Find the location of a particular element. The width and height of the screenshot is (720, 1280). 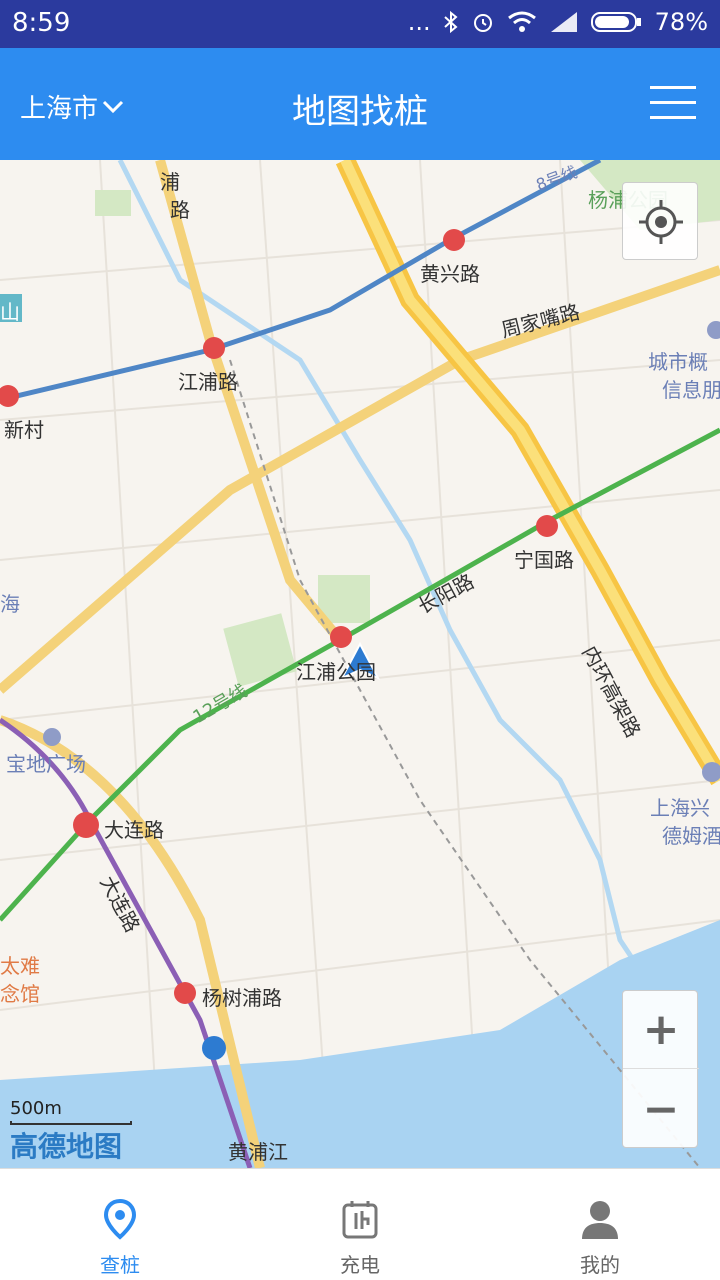

page-title: 地图找桩 is located at coordinates (360, 112).